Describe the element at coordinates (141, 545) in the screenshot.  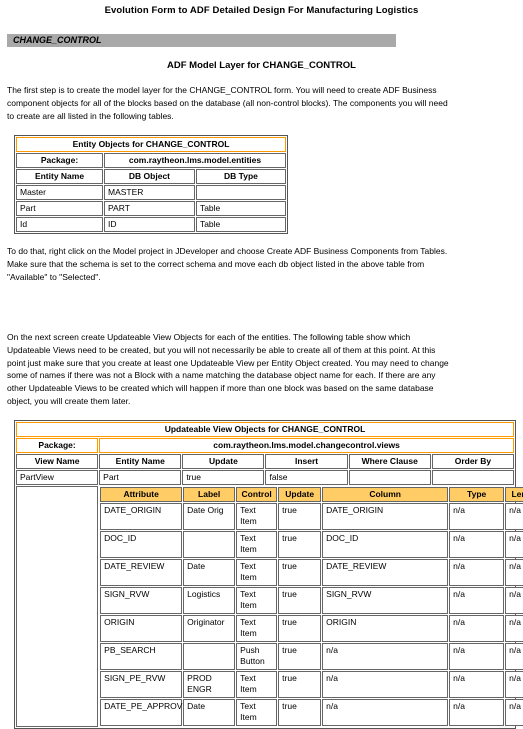
I see `cell-attribute: DOC_ID` at that location.